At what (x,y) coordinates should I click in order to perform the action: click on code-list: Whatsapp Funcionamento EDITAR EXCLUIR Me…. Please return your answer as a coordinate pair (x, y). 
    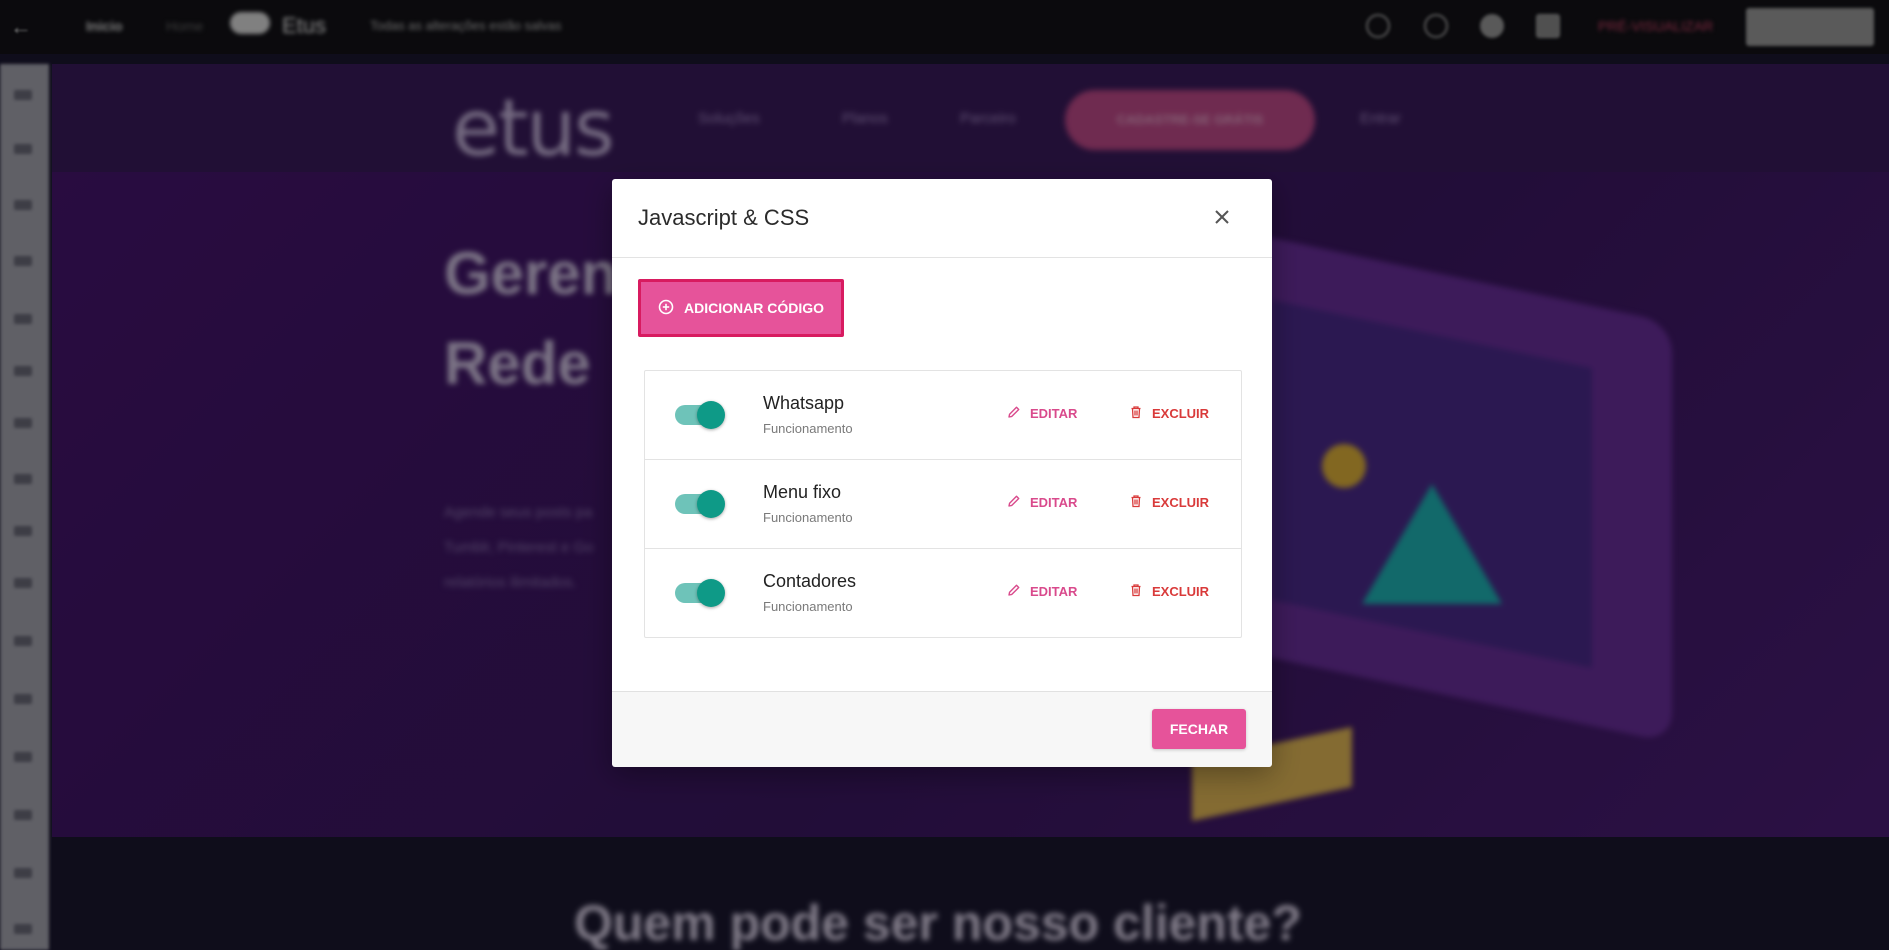
    Looking at the image, I should click on (943, 504).